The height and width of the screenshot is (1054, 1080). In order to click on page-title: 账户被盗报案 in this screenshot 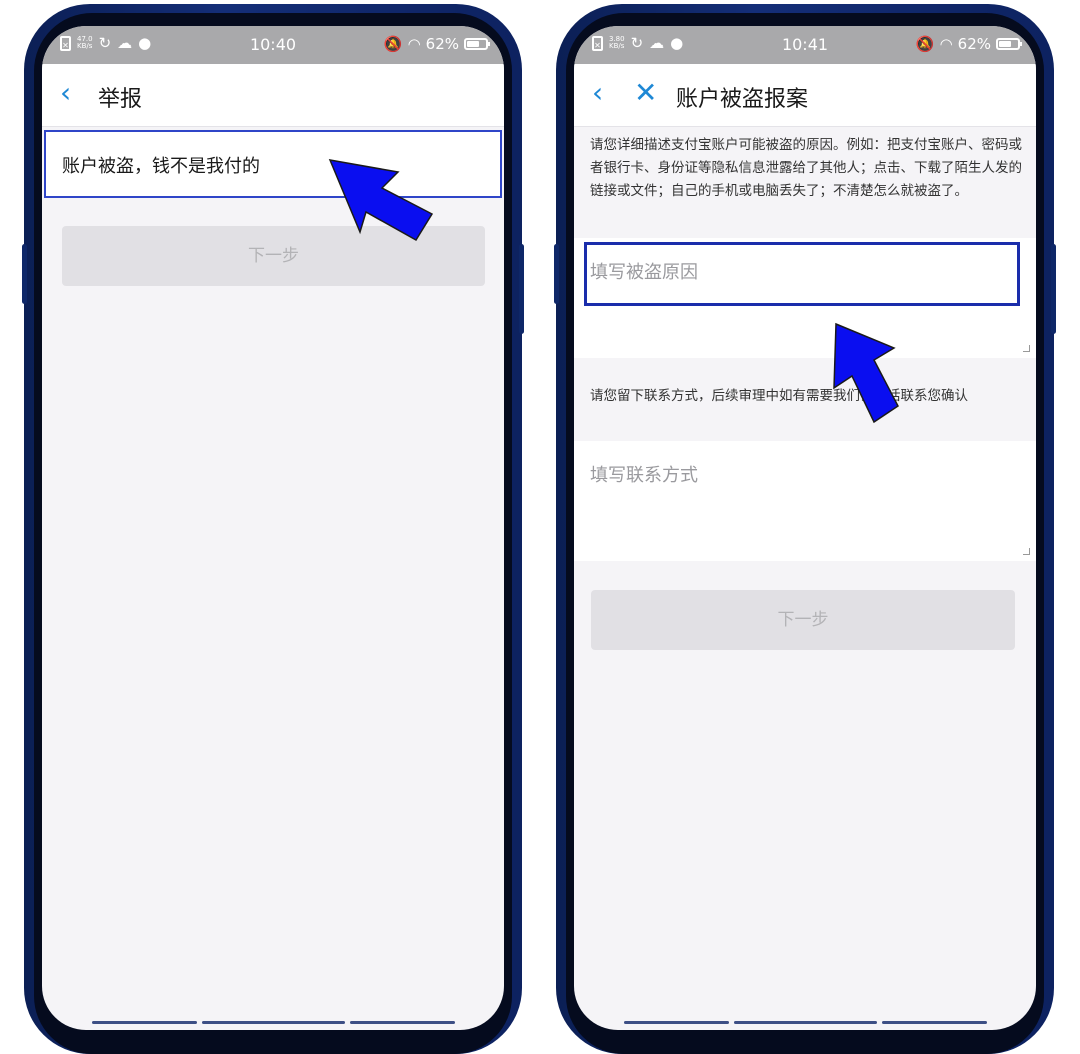, I will do `click(742, 99)`.